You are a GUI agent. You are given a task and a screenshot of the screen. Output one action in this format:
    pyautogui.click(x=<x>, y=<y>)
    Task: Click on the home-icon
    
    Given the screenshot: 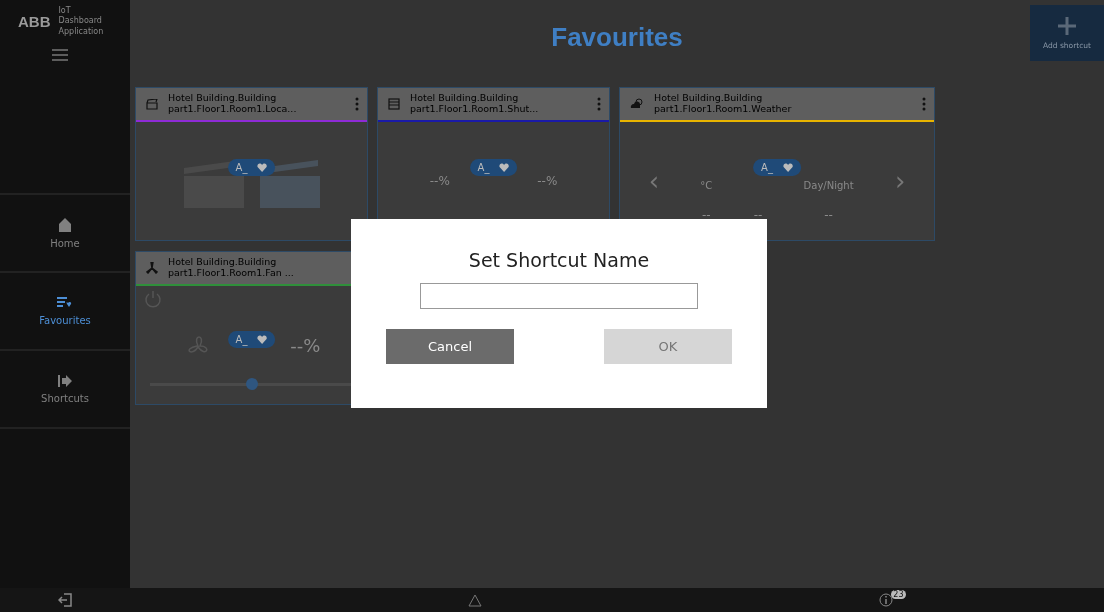 What is the action you would take?
    pyautogui.click(x=65, y=224)
    